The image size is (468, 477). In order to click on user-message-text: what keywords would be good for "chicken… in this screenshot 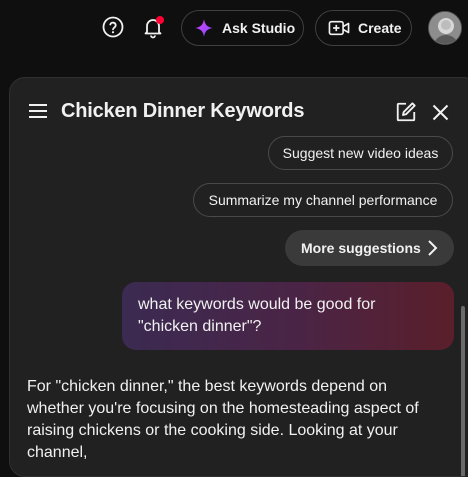, I will do `click(257, 315)`.